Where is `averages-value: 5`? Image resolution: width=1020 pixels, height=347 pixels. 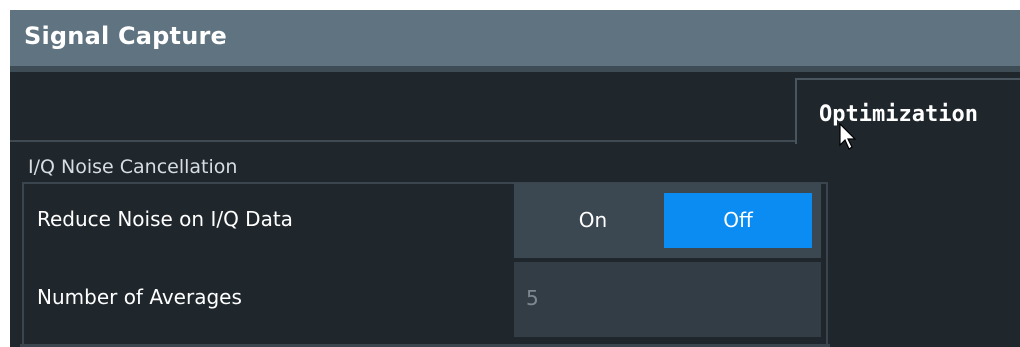 averages-value: 5 is located at coordinates (532, 298).